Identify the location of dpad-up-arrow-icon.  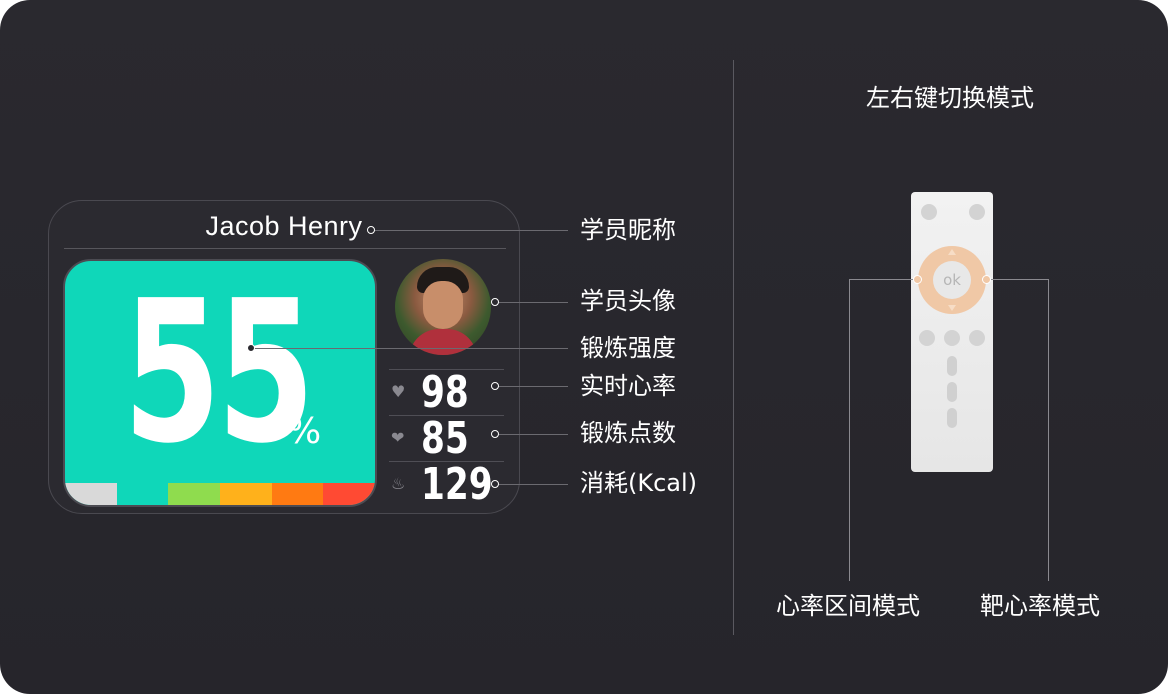
(952, 252).